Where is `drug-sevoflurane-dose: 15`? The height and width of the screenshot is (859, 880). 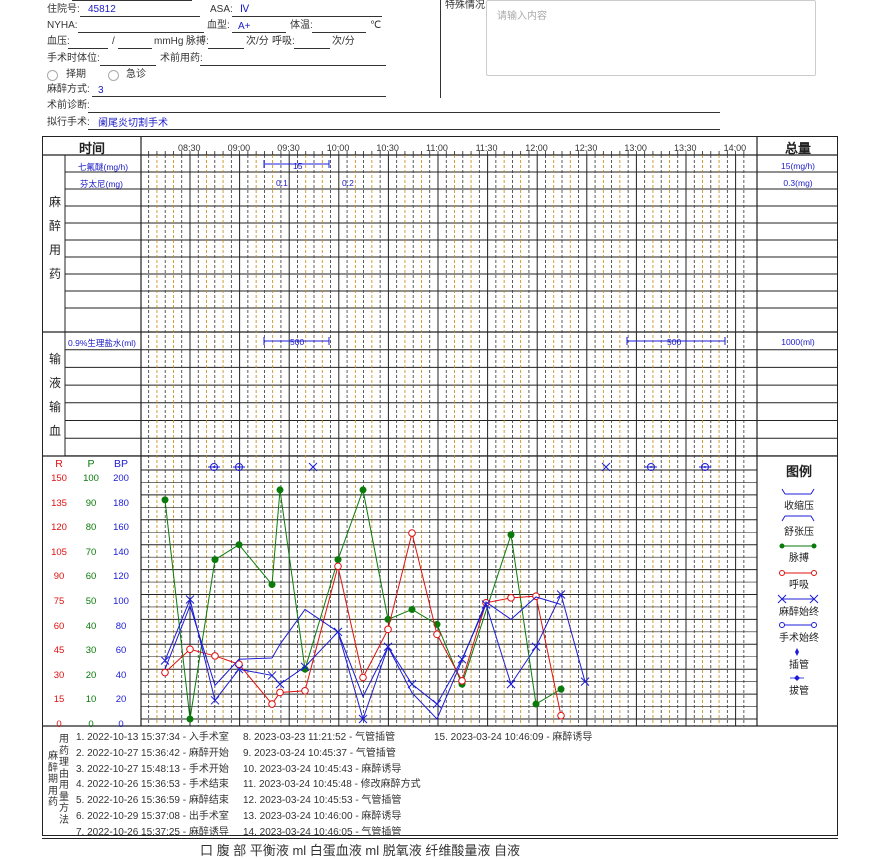 drug-sevoflurane-dose: 15 is located at coordinates (298, 166).